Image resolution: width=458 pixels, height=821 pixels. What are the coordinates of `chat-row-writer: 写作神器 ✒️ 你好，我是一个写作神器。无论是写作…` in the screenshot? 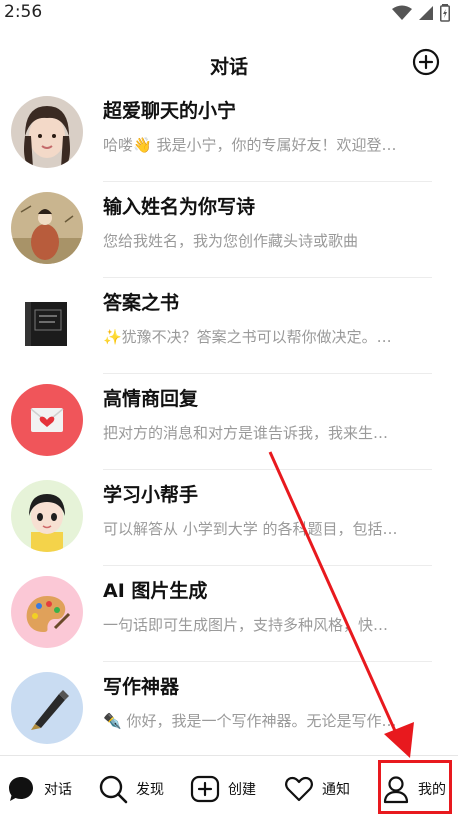 It's located at (229, 708).